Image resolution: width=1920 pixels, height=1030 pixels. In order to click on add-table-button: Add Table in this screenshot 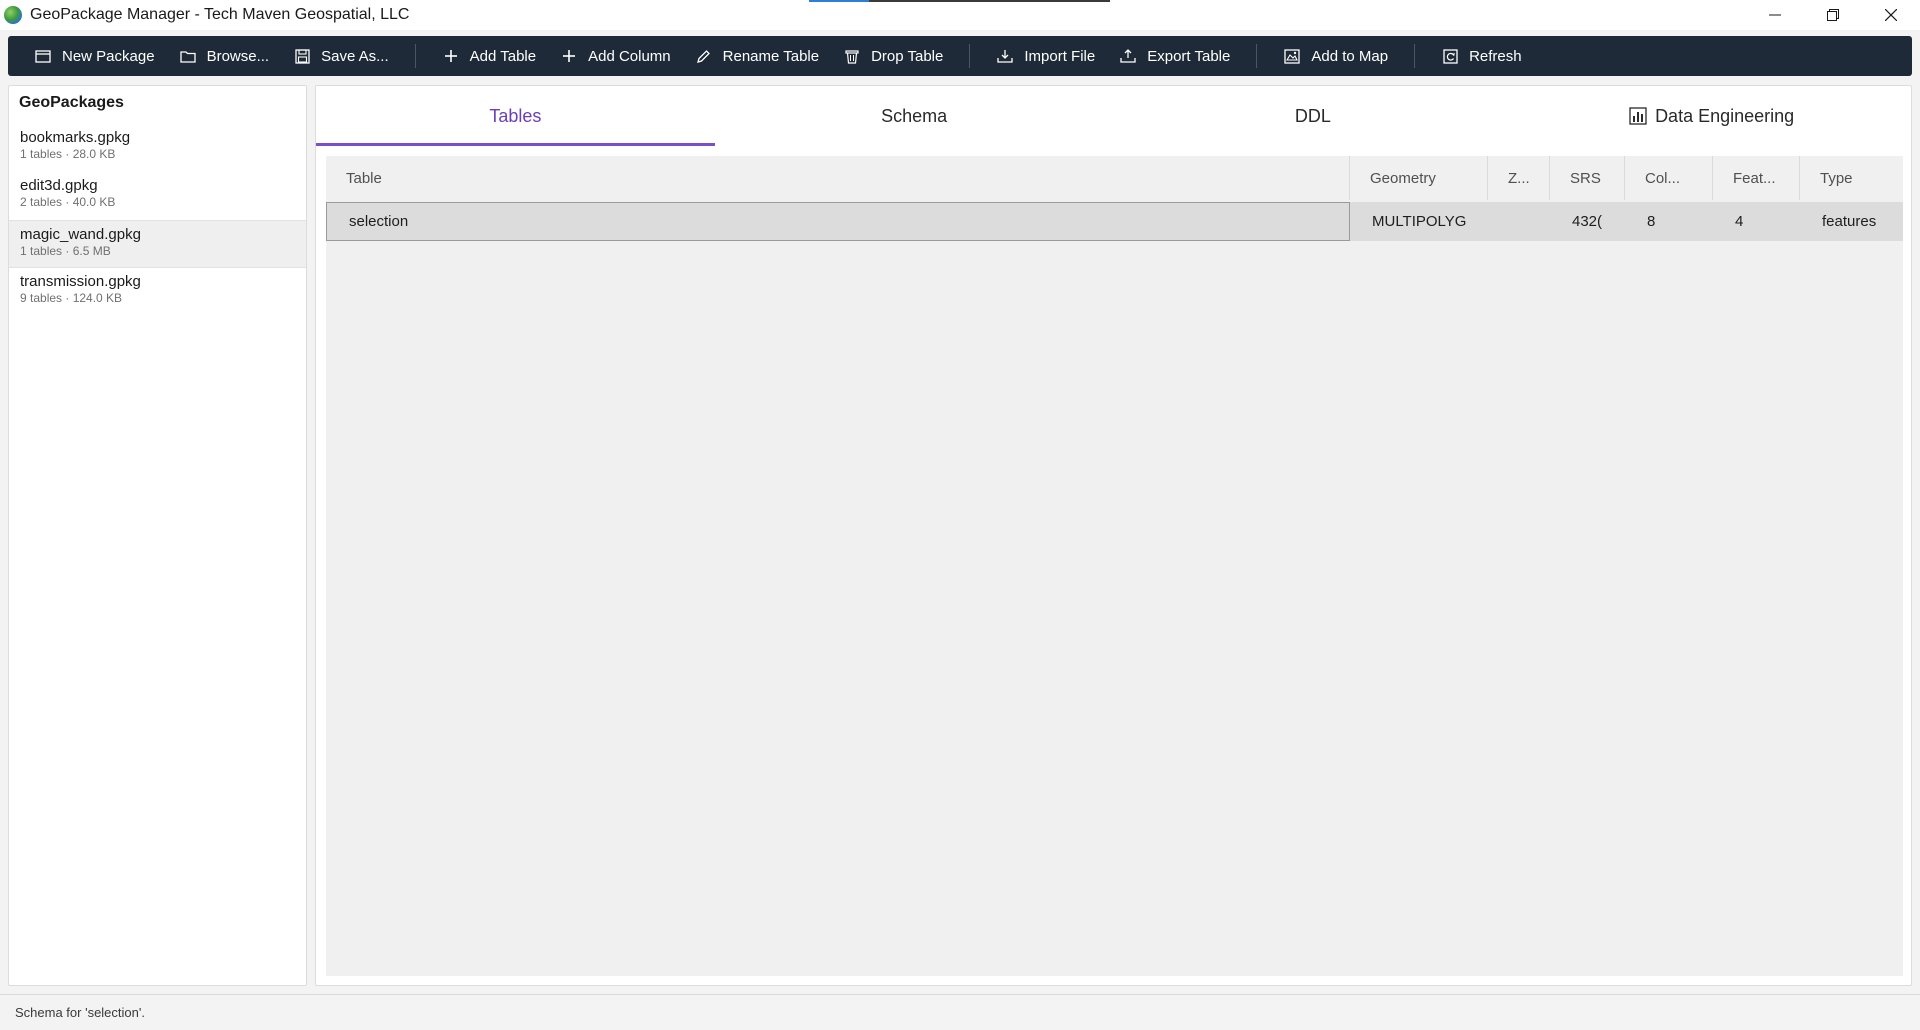, I will do `click(489, 56)`.